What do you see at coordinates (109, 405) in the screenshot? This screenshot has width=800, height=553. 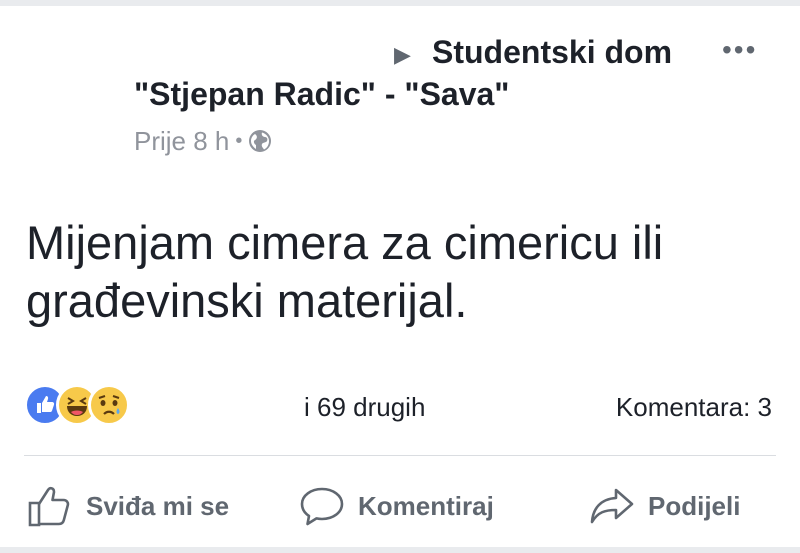 I see `sad-reaction-icon` at bounding box center [109, 405].